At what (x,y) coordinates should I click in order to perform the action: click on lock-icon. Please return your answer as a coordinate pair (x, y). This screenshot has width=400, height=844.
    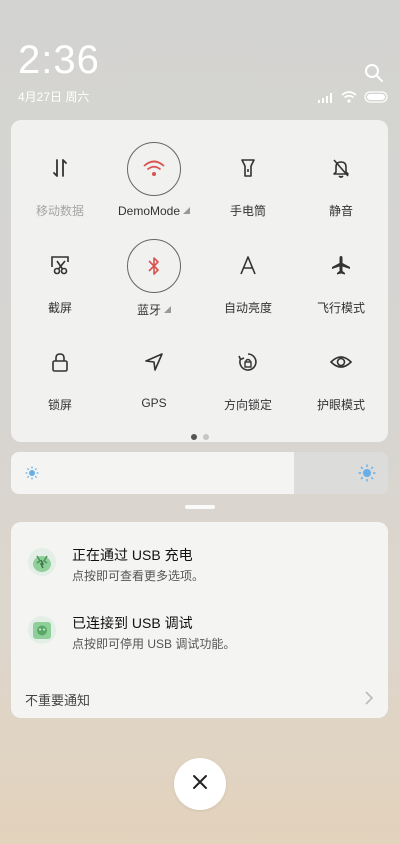
    Looking at the image, I should click on (60, 362).